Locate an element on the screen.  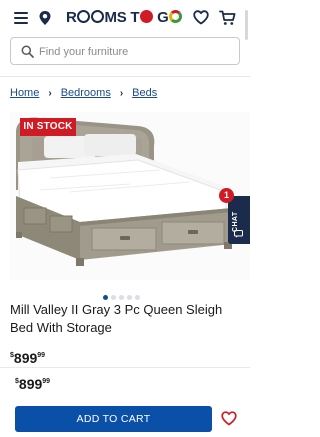
search-input is located at coordinates (134, 52).